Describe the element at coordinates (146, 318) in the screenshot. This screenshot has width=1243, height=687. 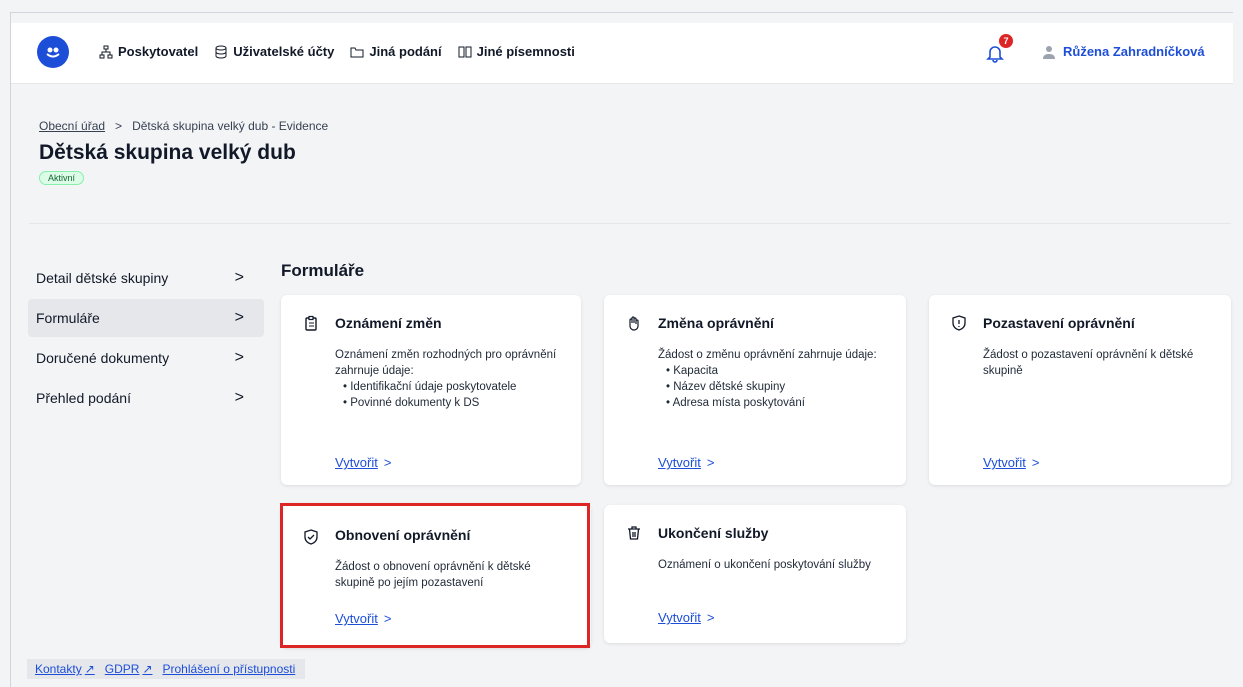
I see `sidebar-item-formulare: Formuláře >` at that location.